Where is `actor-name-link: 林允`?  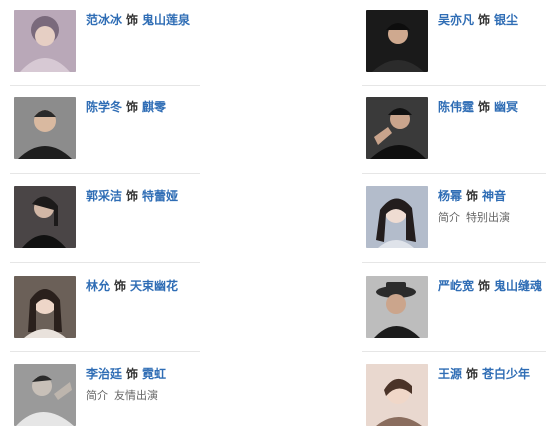 actor-name-link: 林允 is located at coordinates (98, 286).